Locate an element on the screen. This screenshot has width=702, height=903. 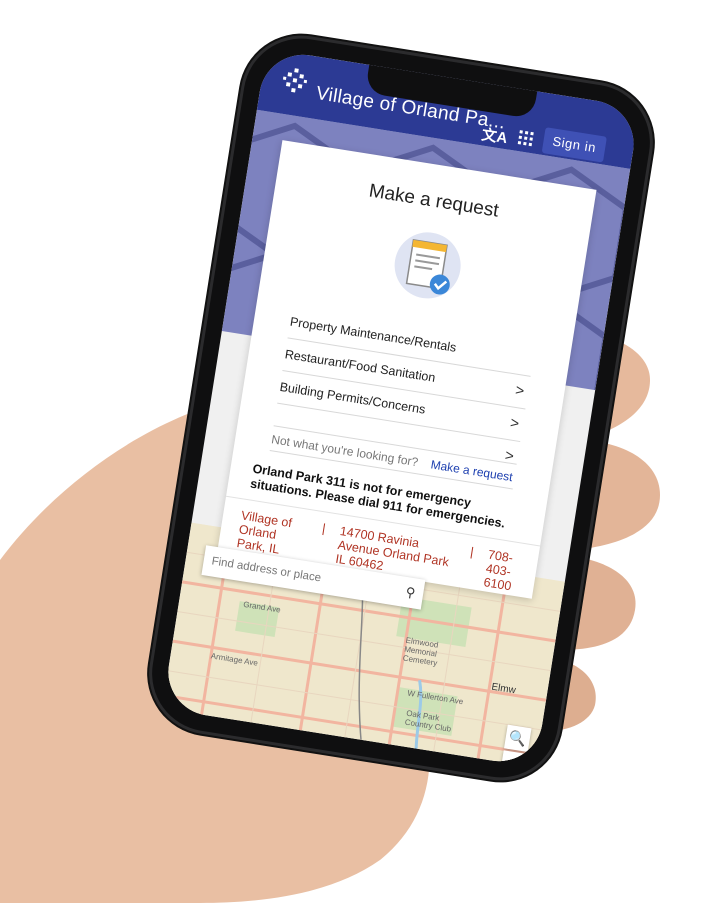
apps-grid-icon is located at coordinates (526, 138).